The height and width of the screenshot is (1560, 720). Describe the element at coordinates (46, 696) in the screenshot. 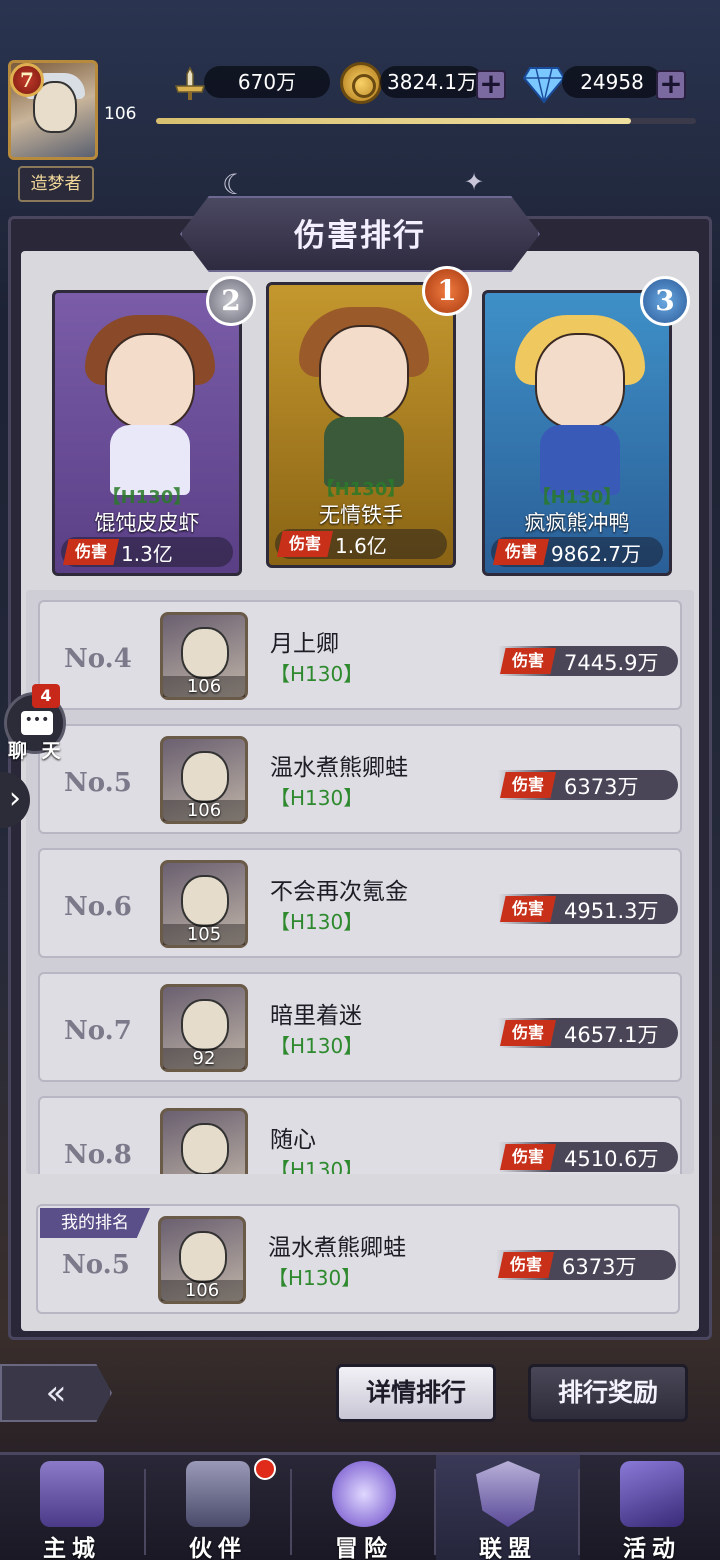

I see `chat-unread-badge: 4` at that location.